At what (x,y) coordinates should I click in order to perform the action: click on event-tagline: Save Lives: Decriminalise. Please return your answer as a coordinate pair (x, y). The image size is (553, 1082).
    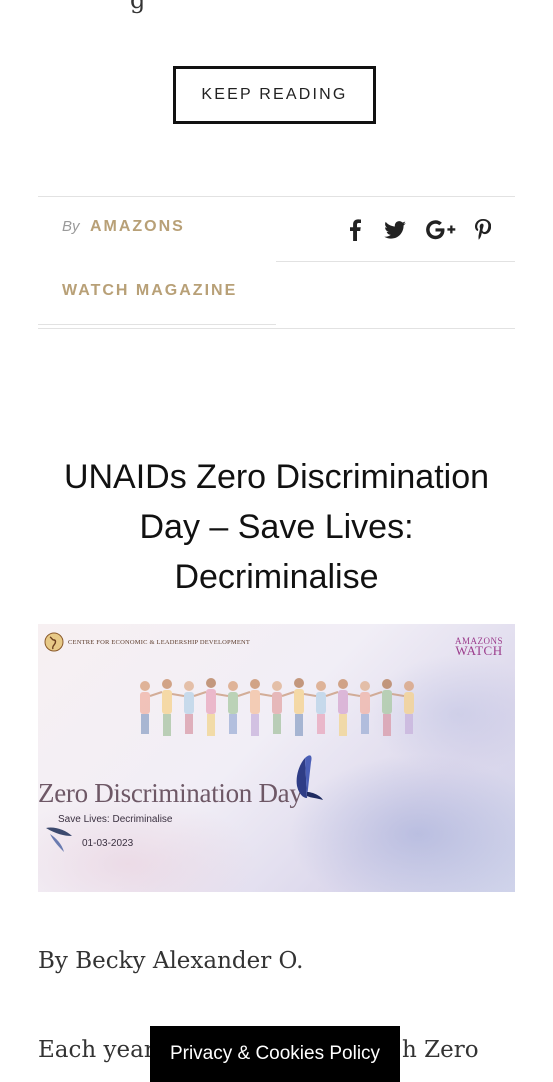
    Looking at the image, I should click on (115, 819).